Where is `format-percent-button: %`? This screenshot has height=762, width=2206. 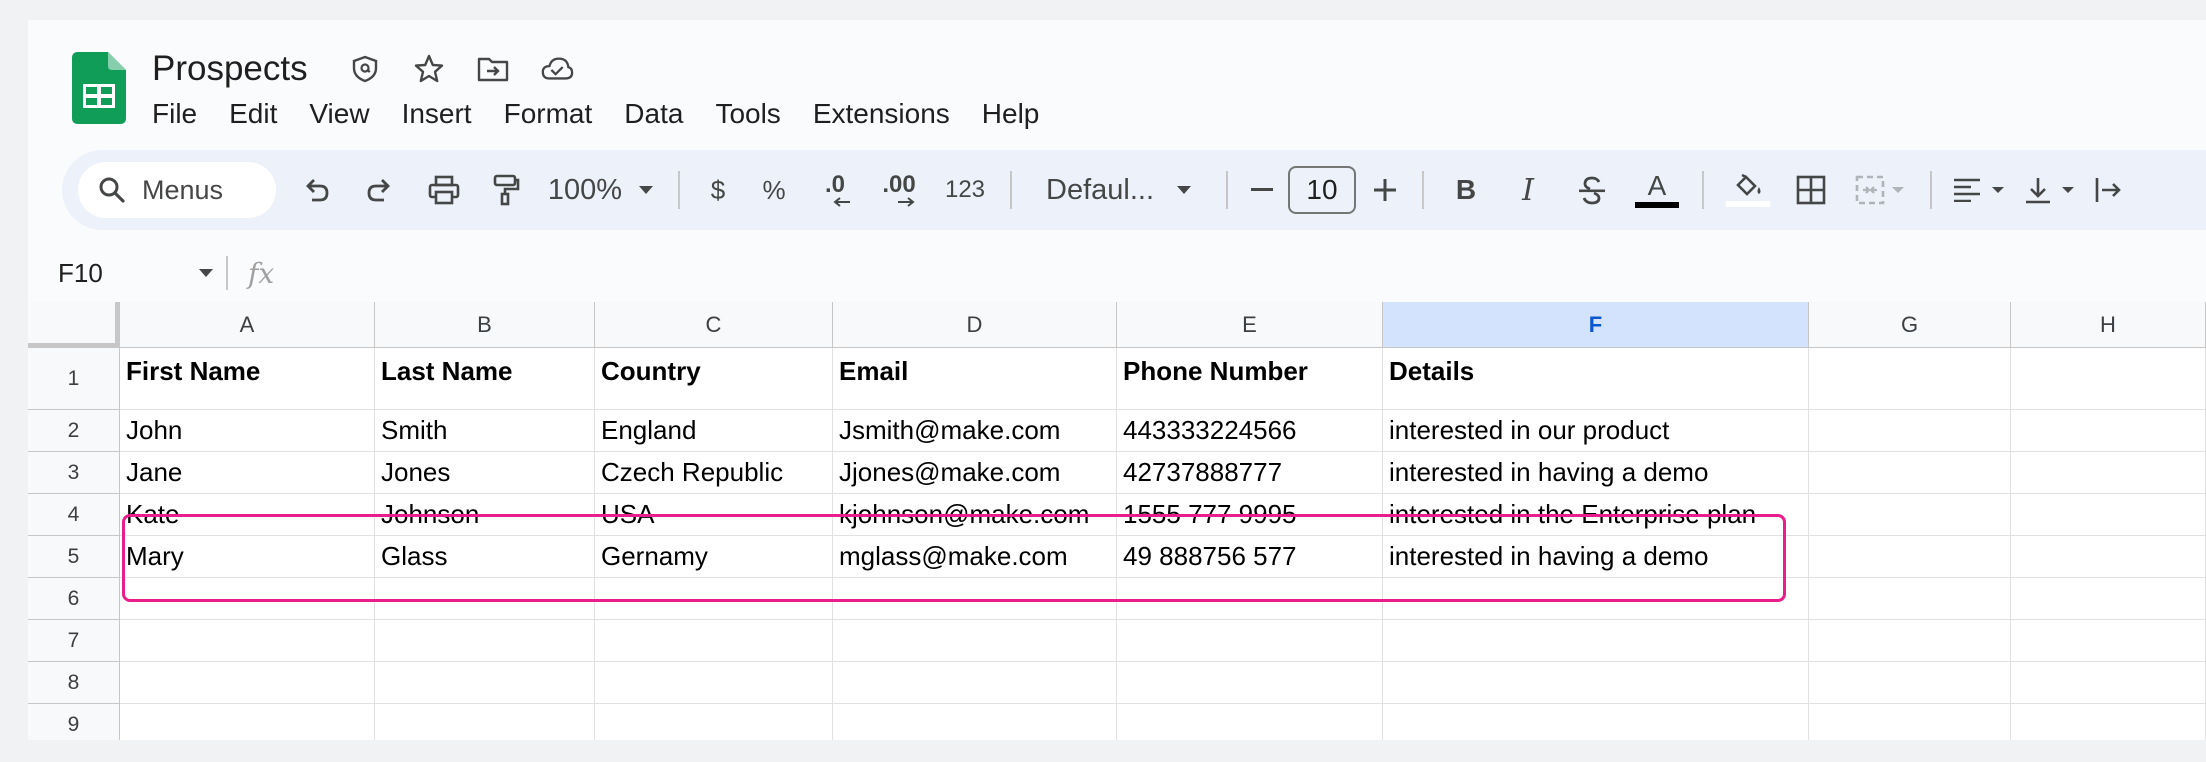 format-percent-button: % is located at coordinates (774, 190).